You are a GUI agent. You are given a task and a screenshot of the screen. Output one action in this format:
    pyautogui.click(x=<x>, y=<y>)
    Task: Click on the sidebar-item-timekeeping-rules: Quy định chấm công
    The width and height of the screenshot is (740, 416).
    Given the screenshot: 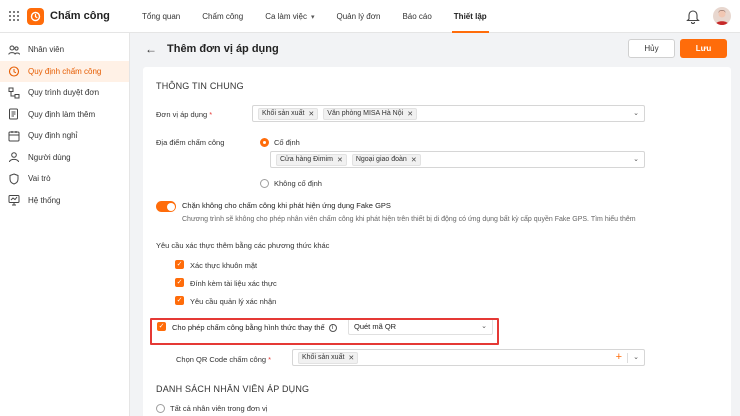 What is the action you would take?
    pyautogui.click(x=64, y=71)
    